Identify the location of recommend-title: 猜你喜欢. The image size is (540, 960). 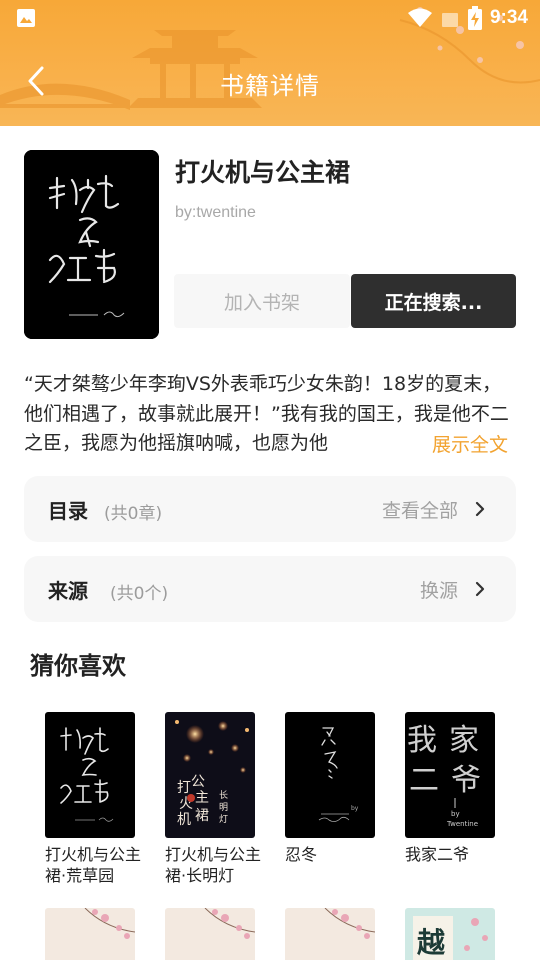
(78, 666).